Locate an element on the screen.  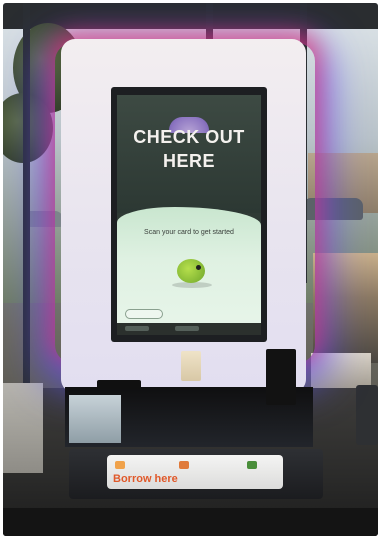
card-reader is located at coordinates (191, 366).